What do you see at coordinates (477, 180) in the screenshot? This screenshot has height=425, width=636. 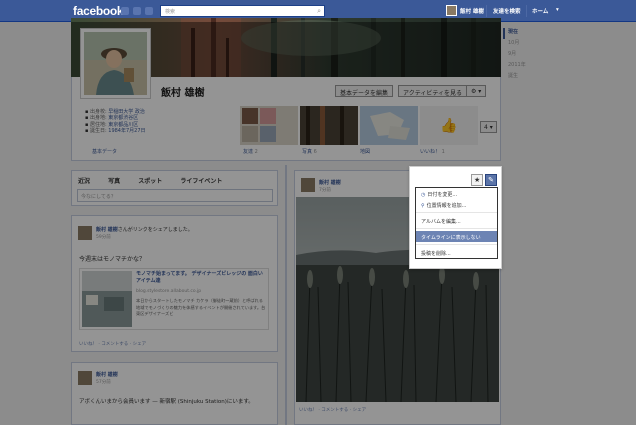 I see `star-icon: ★` at bounding box center [477, 180].